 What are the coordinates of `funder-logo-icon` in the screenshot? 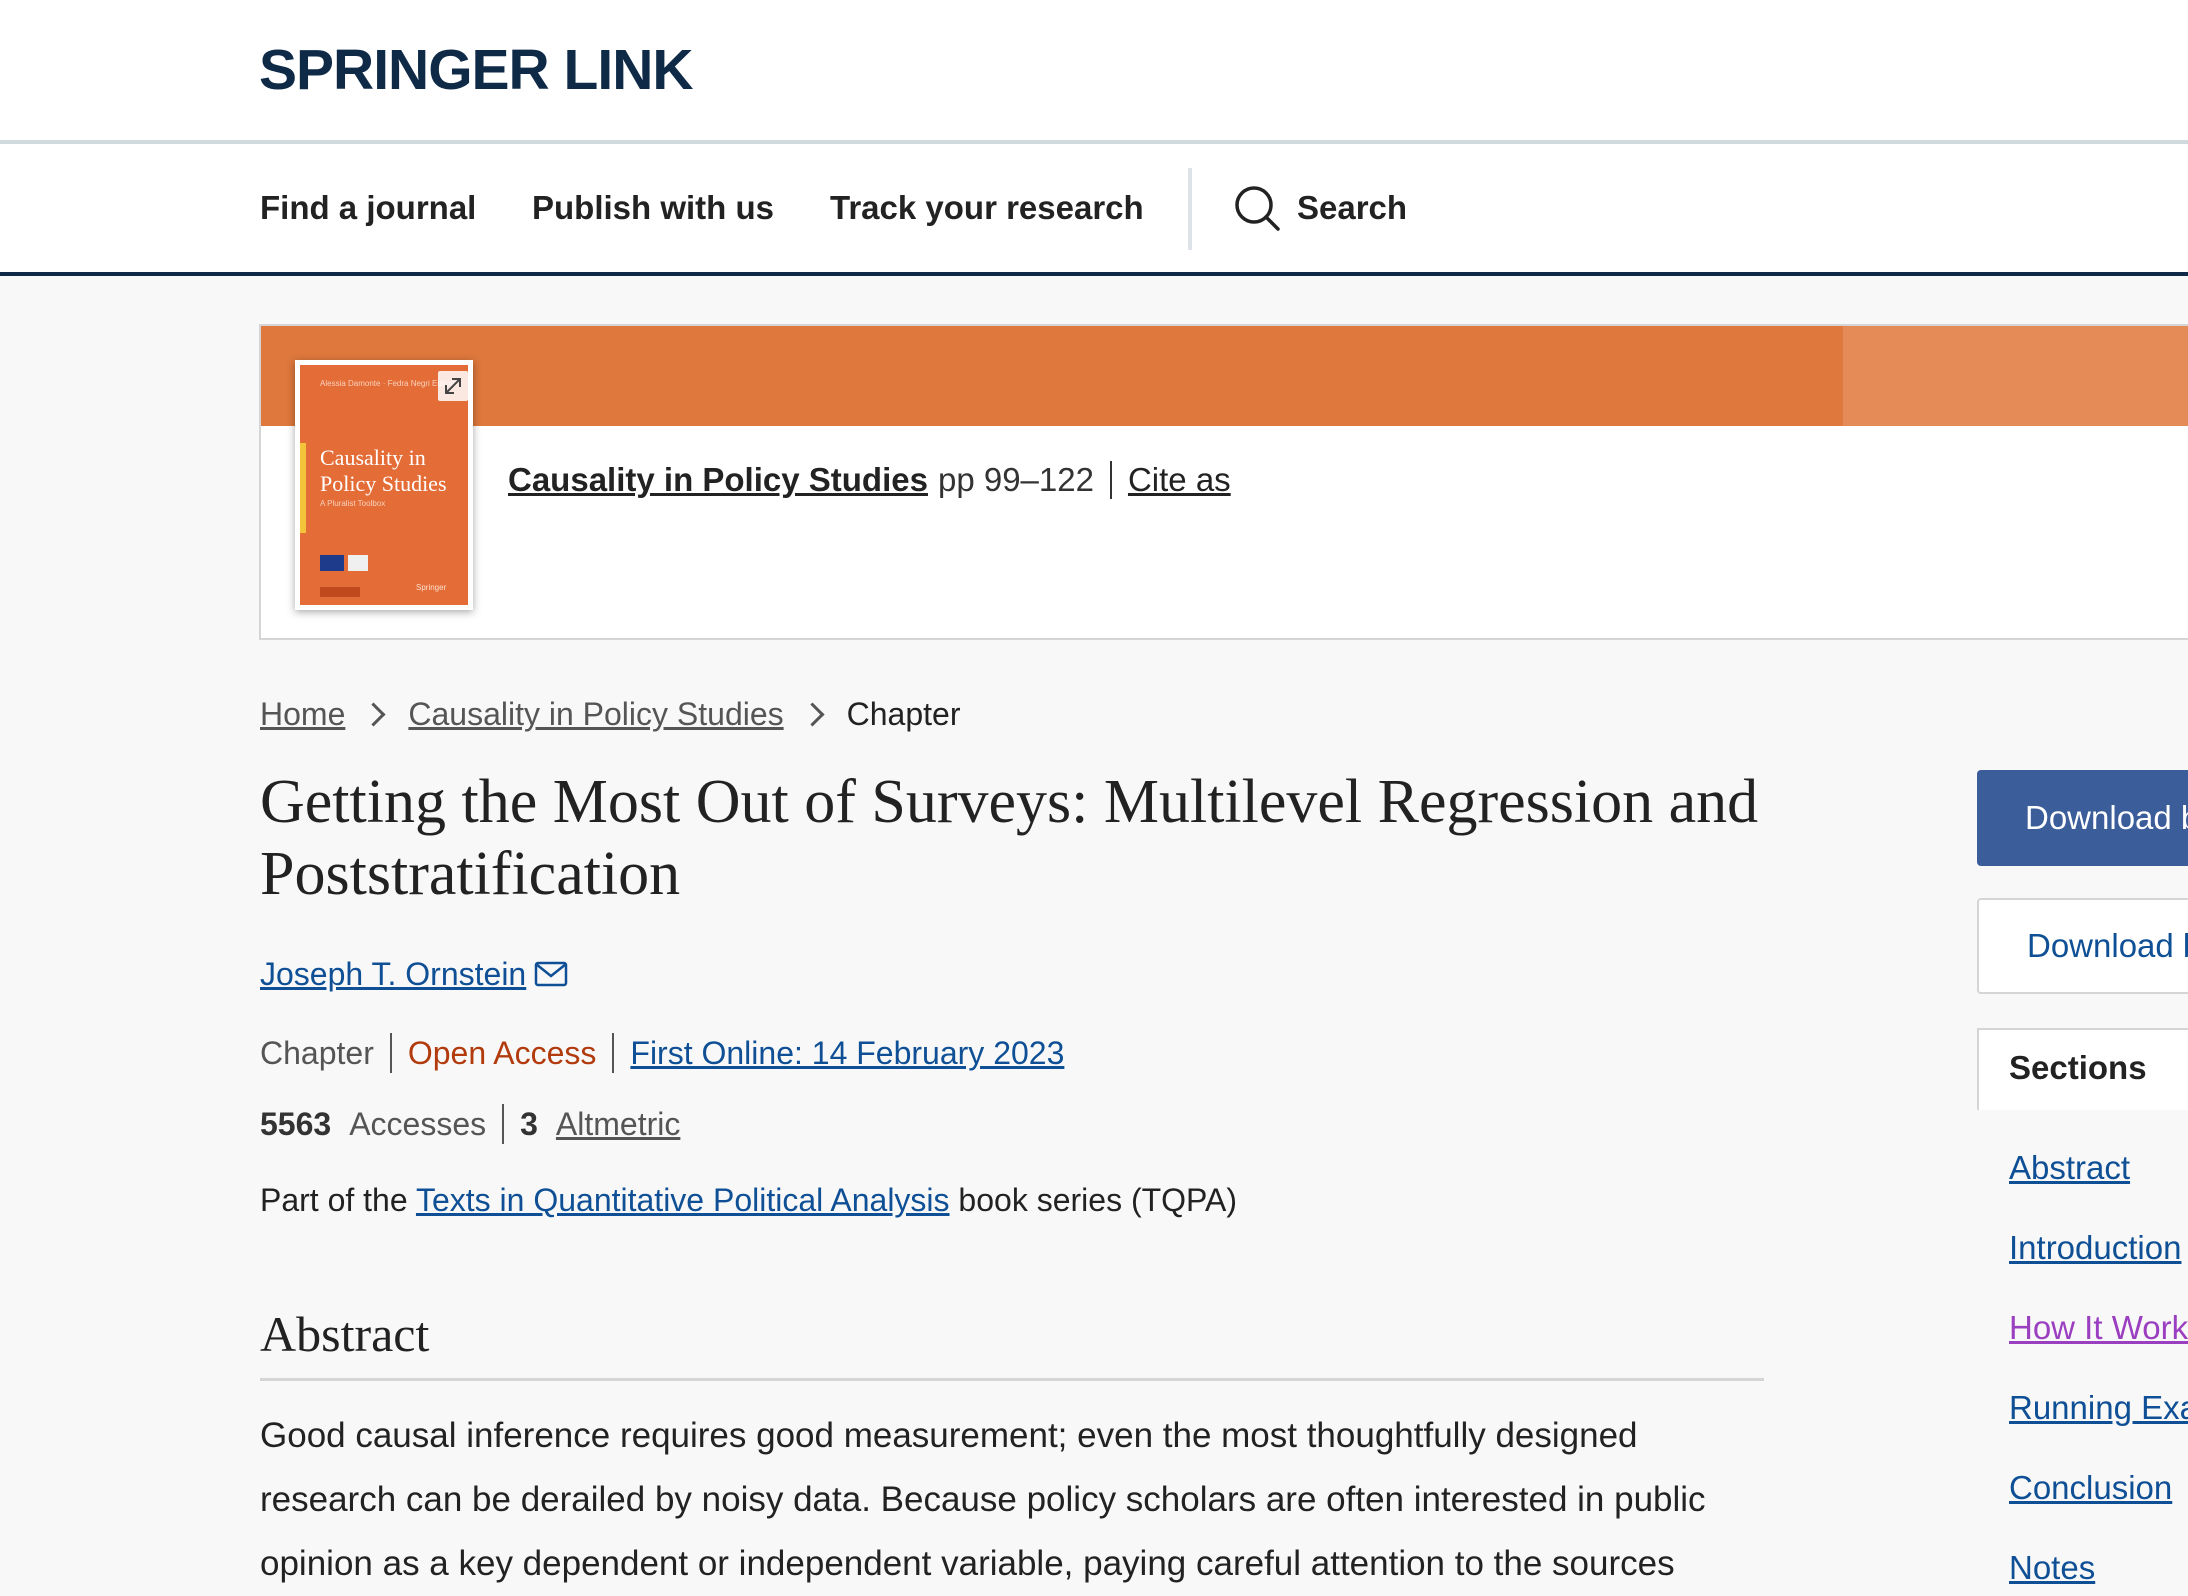 It's located at (358, 563).